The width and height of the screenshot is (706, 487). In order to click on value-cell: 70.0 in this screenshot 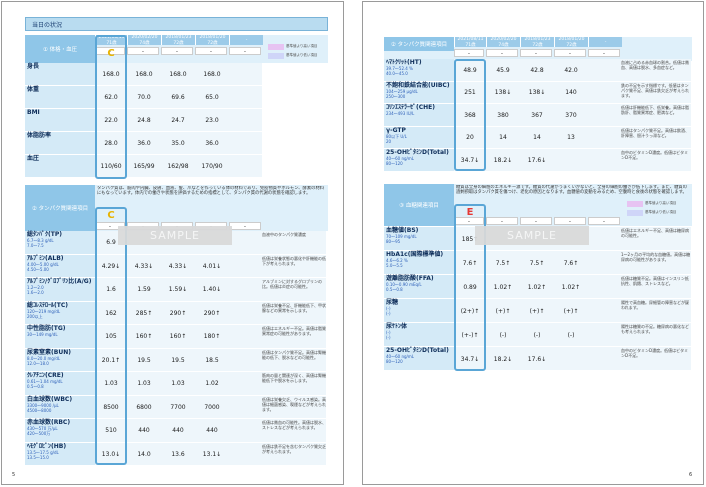, I will do `click(144, 97)`.